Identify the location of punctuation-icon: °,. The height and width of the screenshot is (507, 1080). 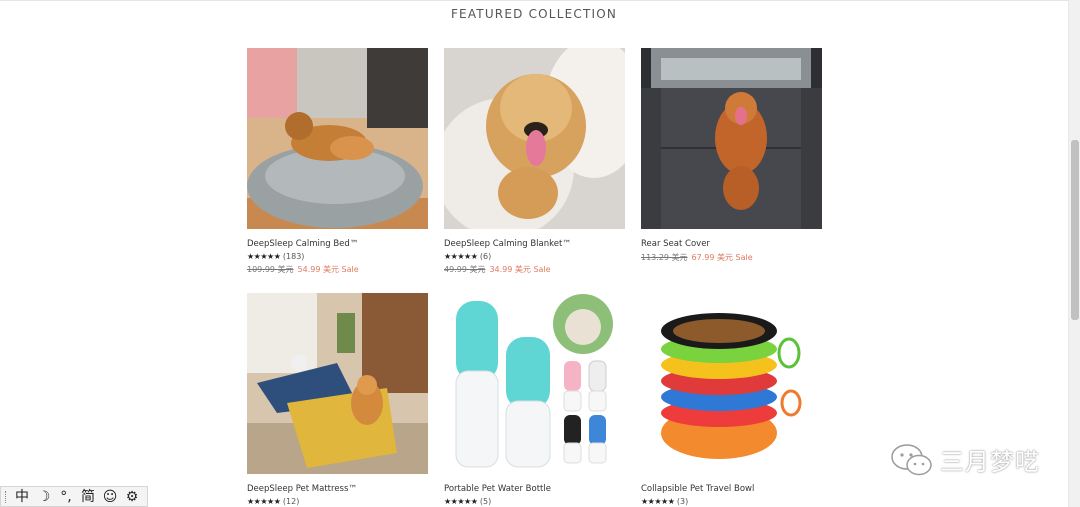
(66, 497).